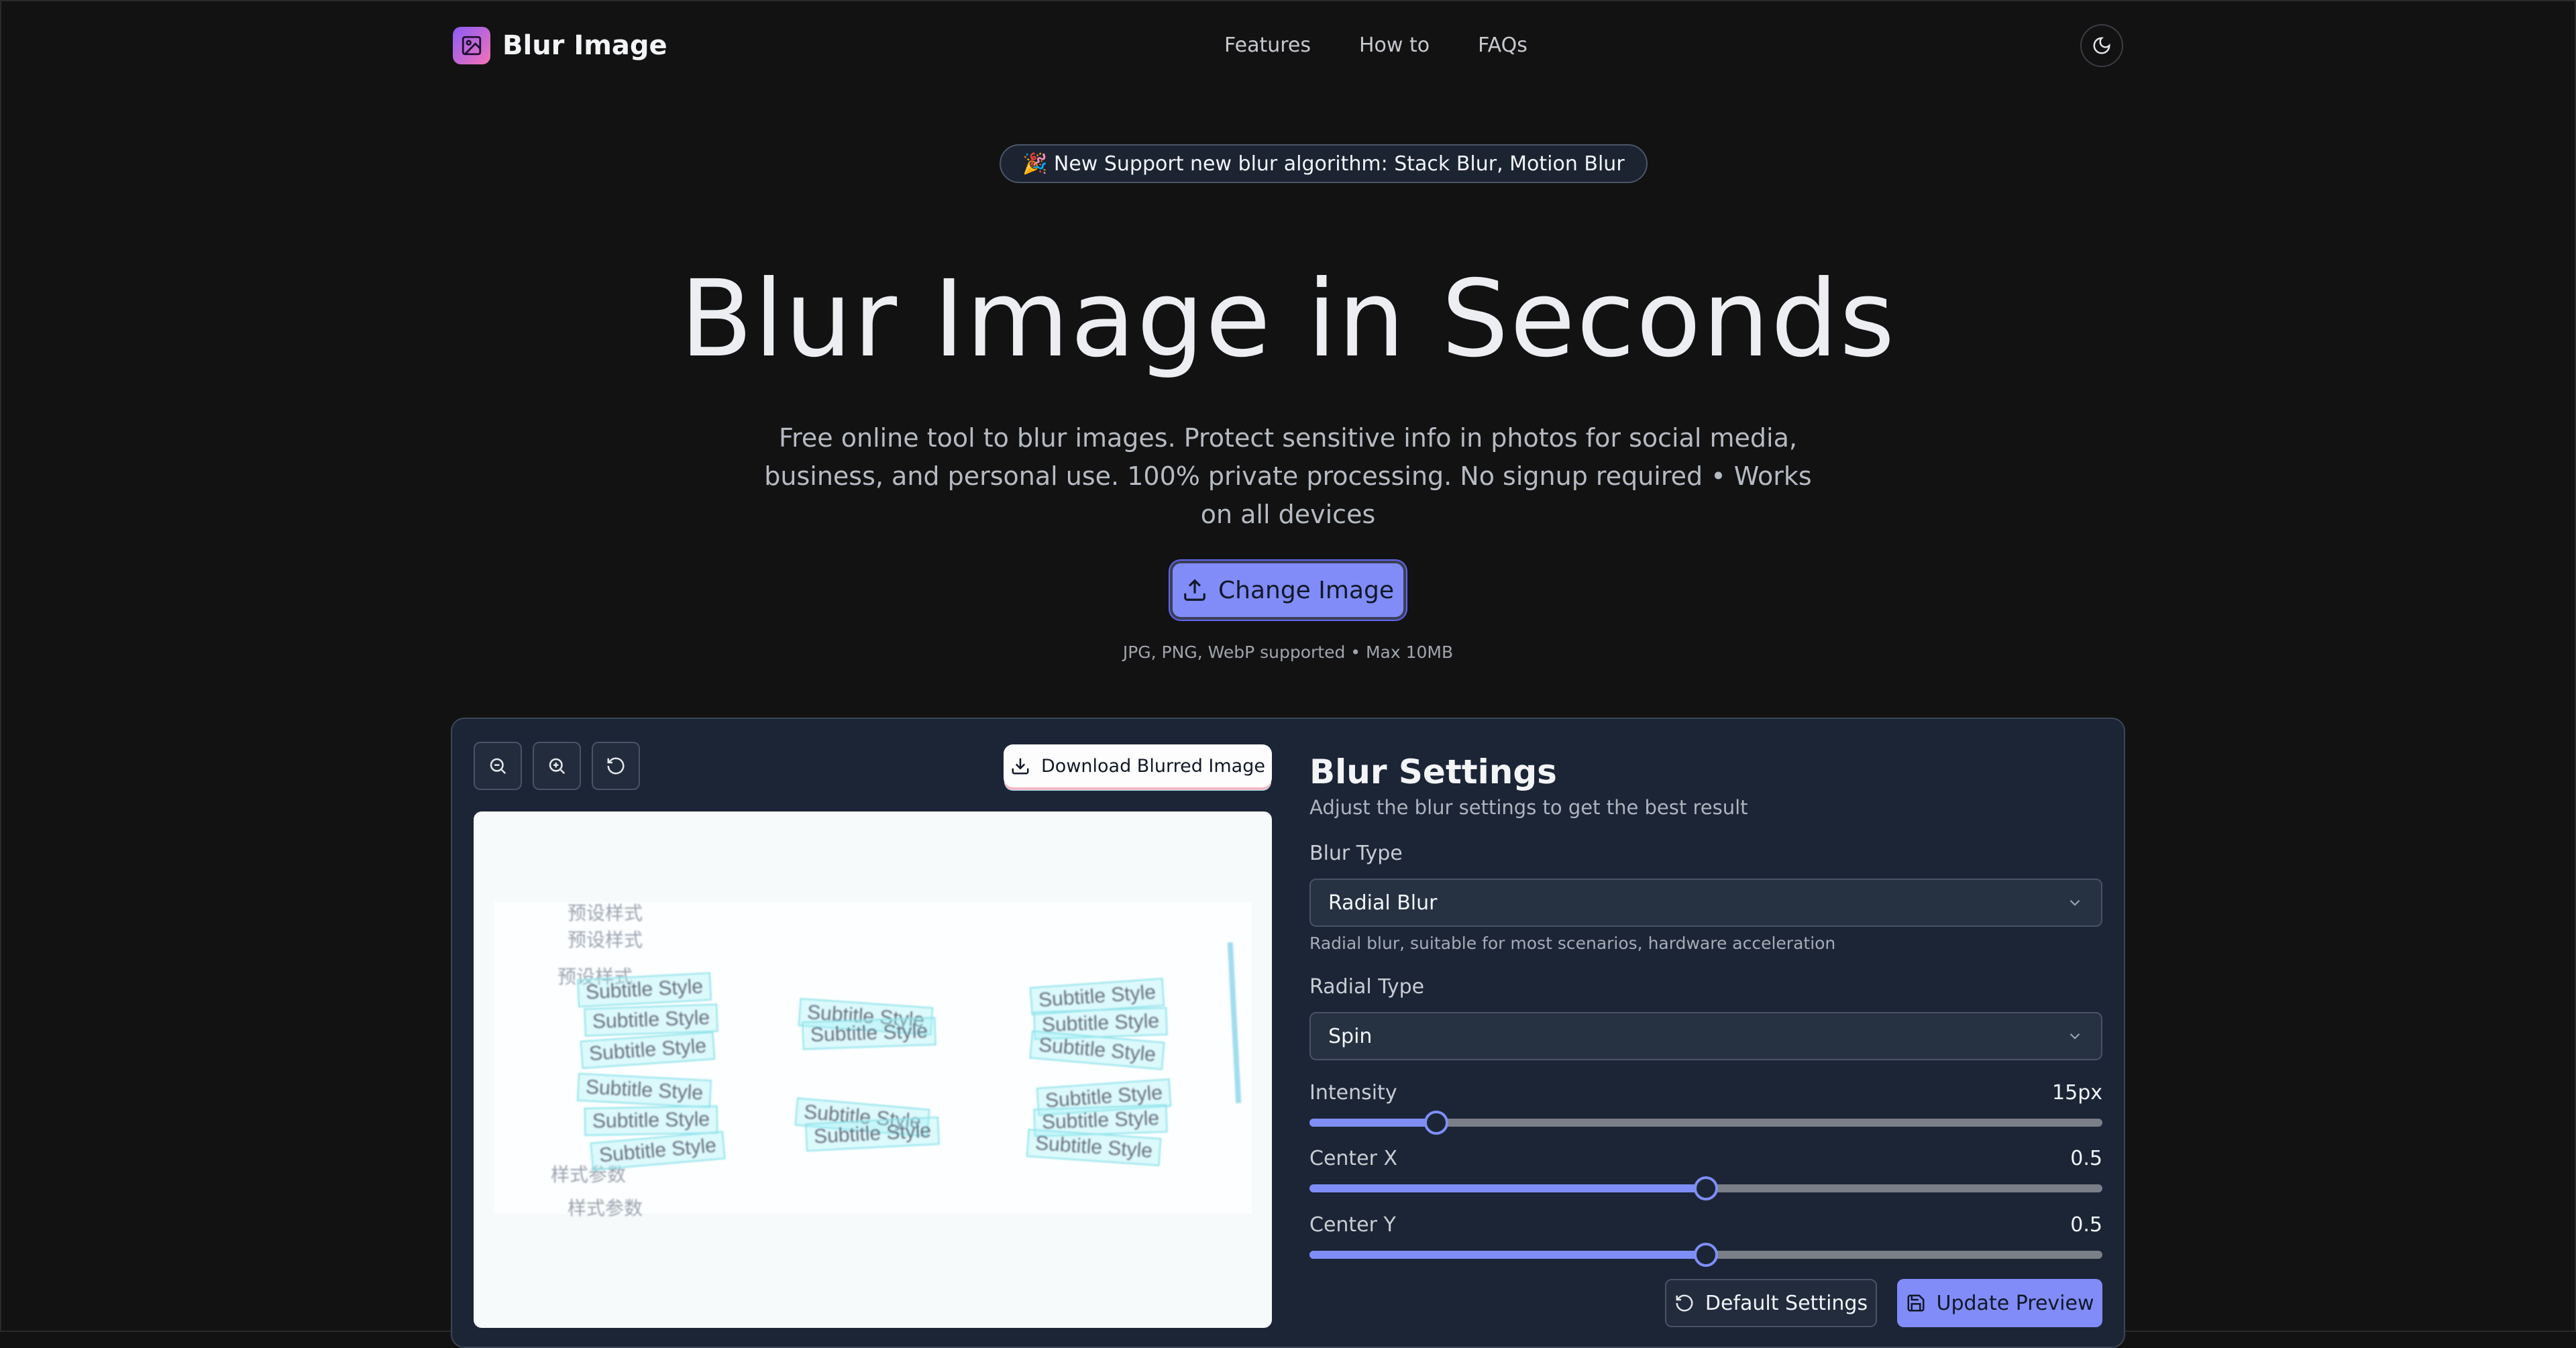 This screenshot has height=1348, width=2576. I want to click on zoom-out-icon, so click(498, 766).